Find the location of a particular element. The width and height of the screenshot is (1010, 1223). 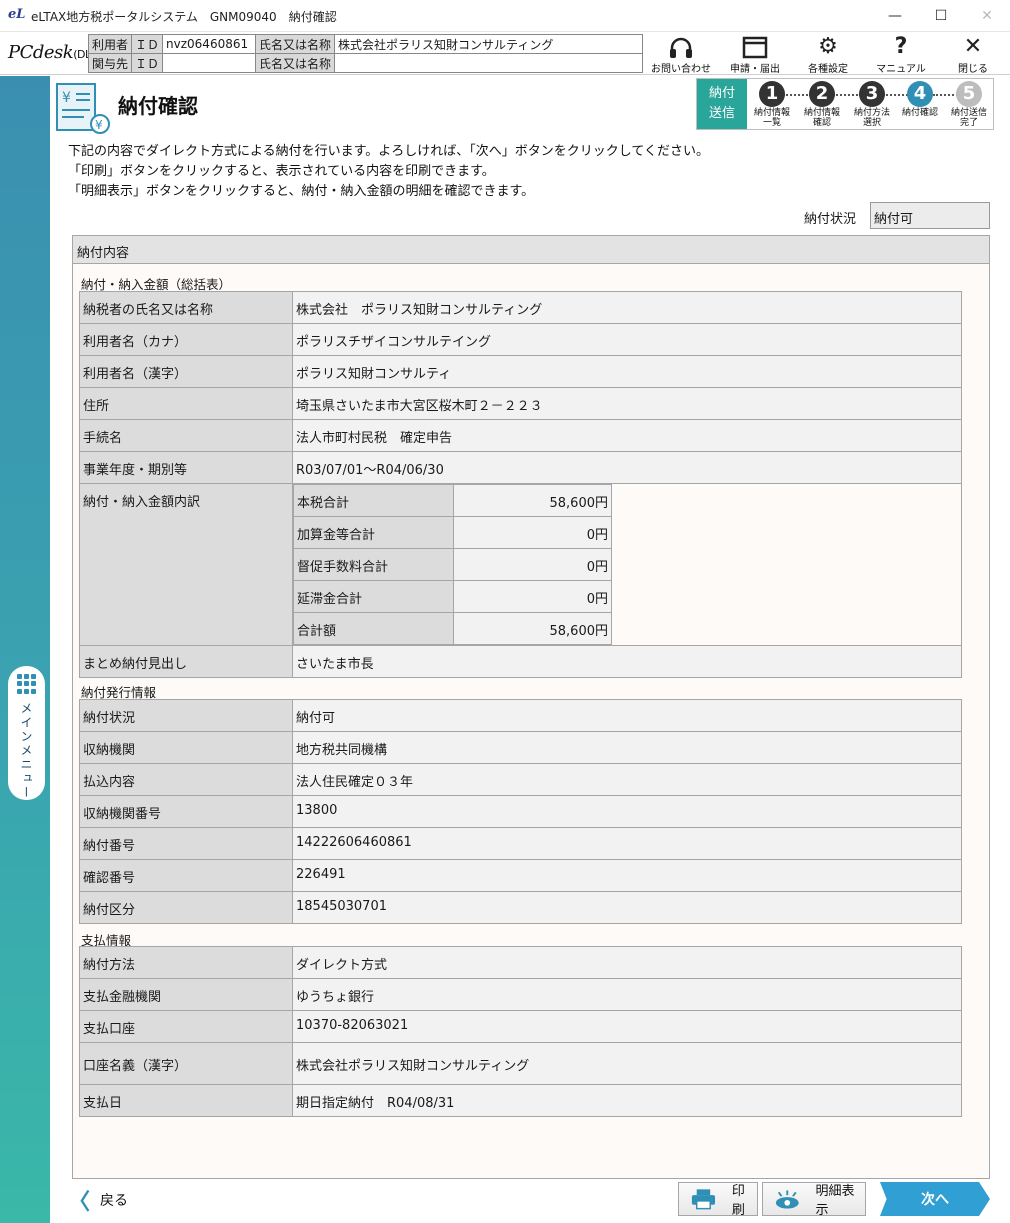

next-button: 次へ is located at coordinates (935, 1199).